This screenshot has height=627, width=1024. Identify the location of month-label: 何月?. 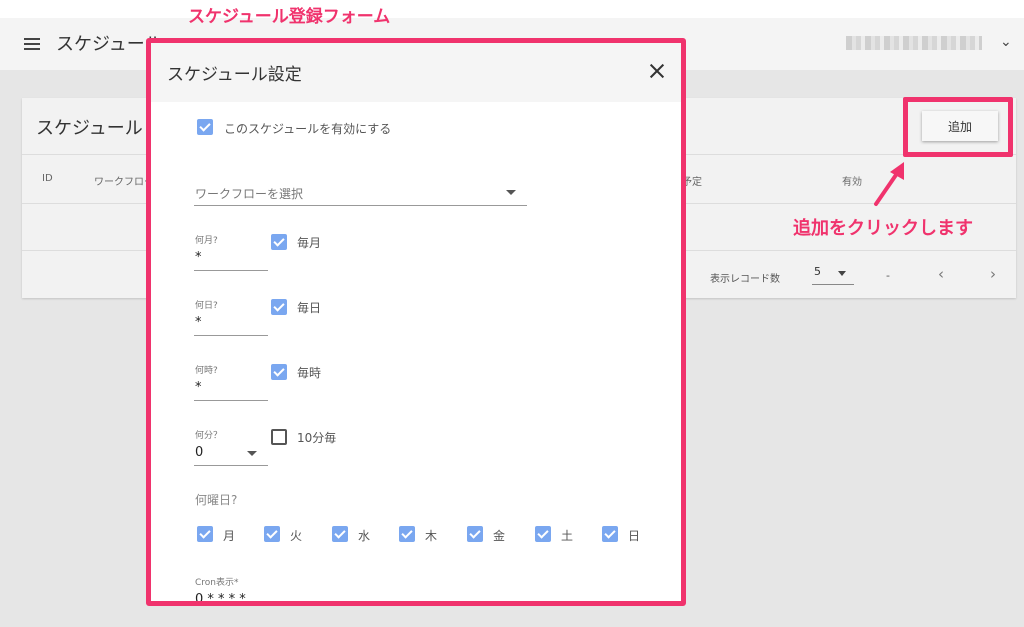
(206, 241).